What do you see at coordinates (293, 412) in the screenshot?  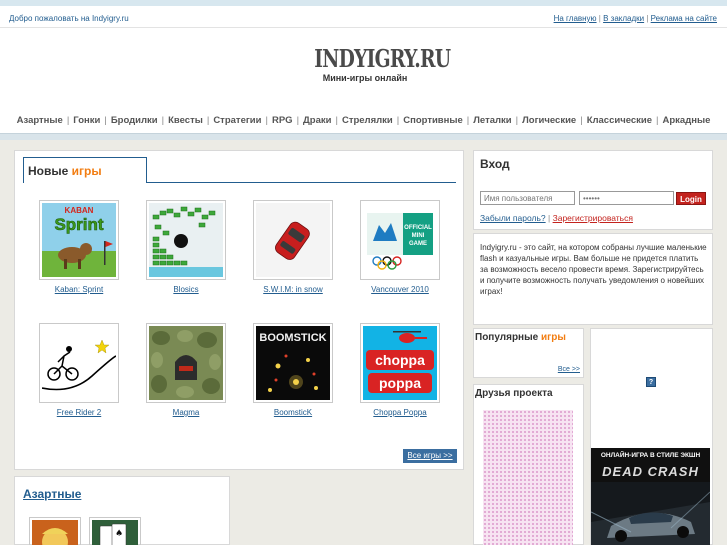 I see `game-name: BoomsticK` at bounding box center [293, 412].